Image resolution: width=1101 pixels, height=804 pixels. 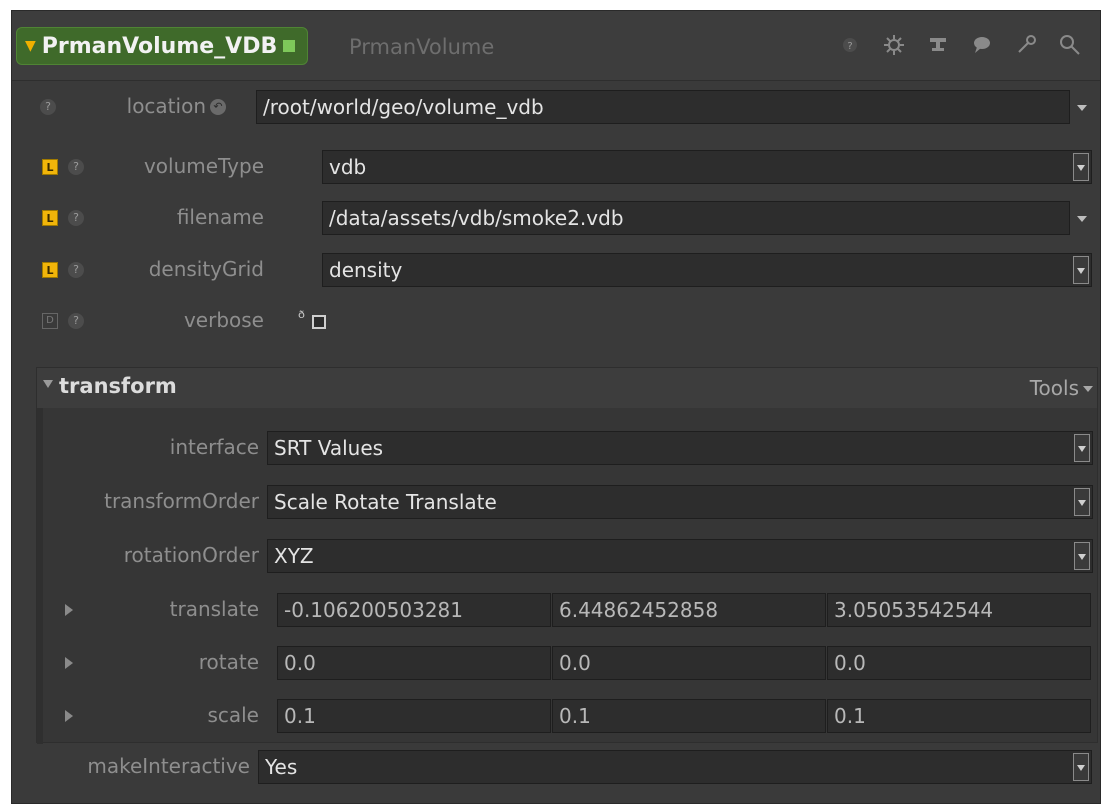 I want to click on volumetype-select: vdb, so click(x=707, y=167).